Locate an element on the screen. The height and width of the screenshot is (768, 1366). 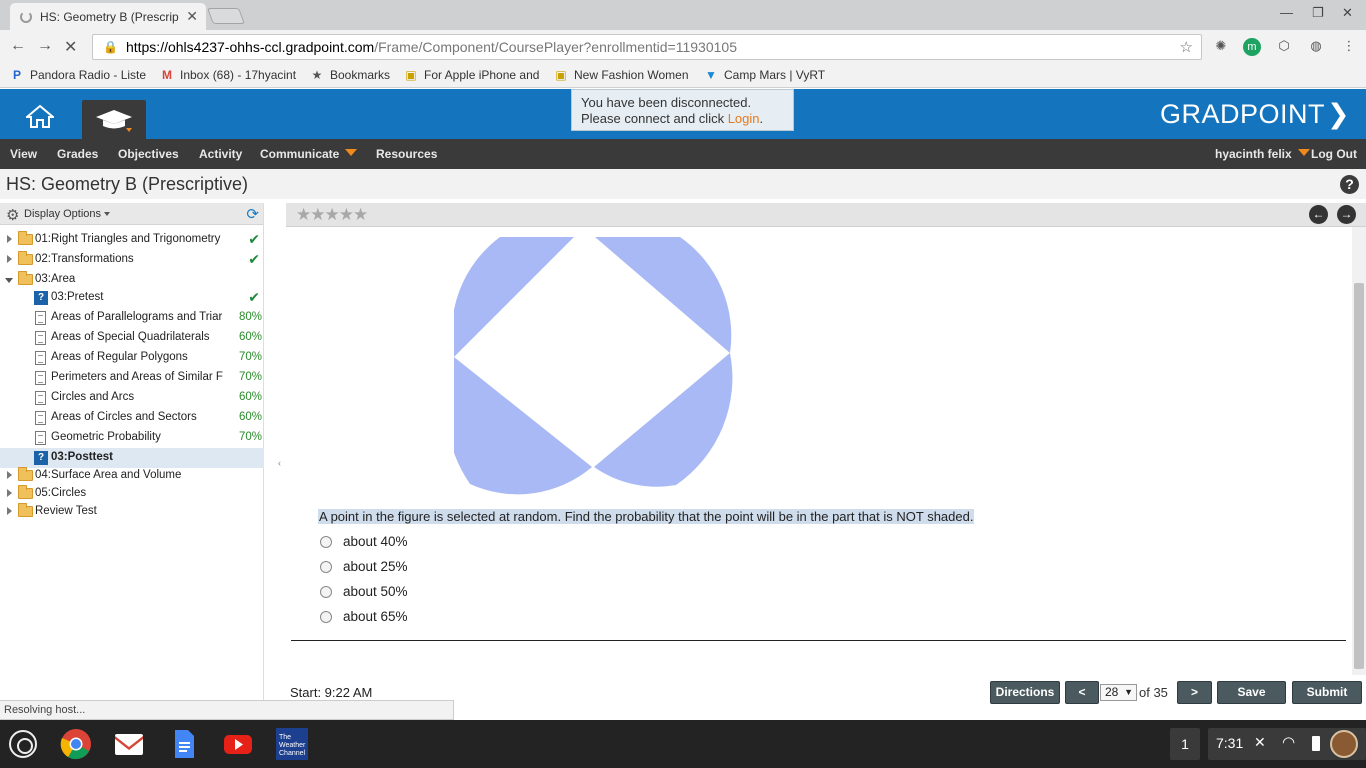
minimize-icon: — is located at coordinates (1286, 12).